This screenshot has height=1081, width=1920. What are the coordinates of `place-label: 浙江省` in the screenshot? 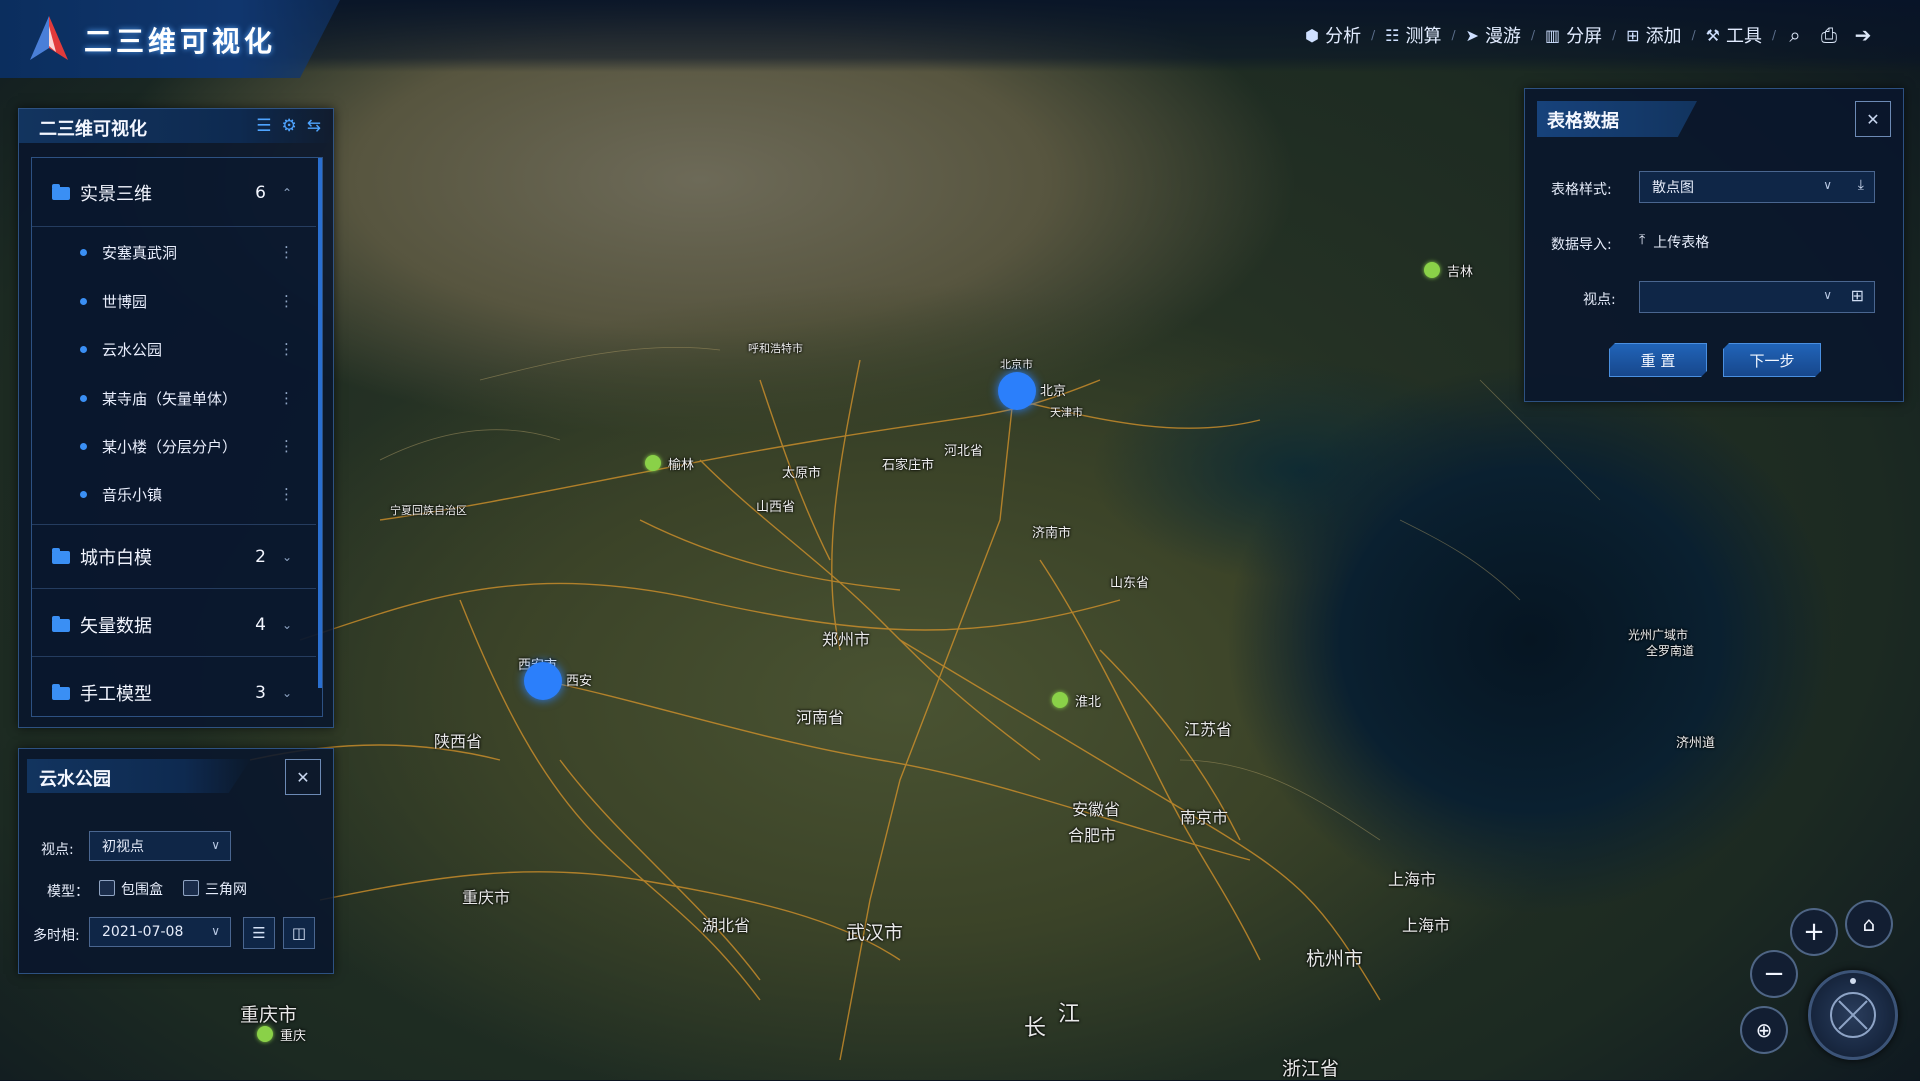 It's located at (1311, 1069).